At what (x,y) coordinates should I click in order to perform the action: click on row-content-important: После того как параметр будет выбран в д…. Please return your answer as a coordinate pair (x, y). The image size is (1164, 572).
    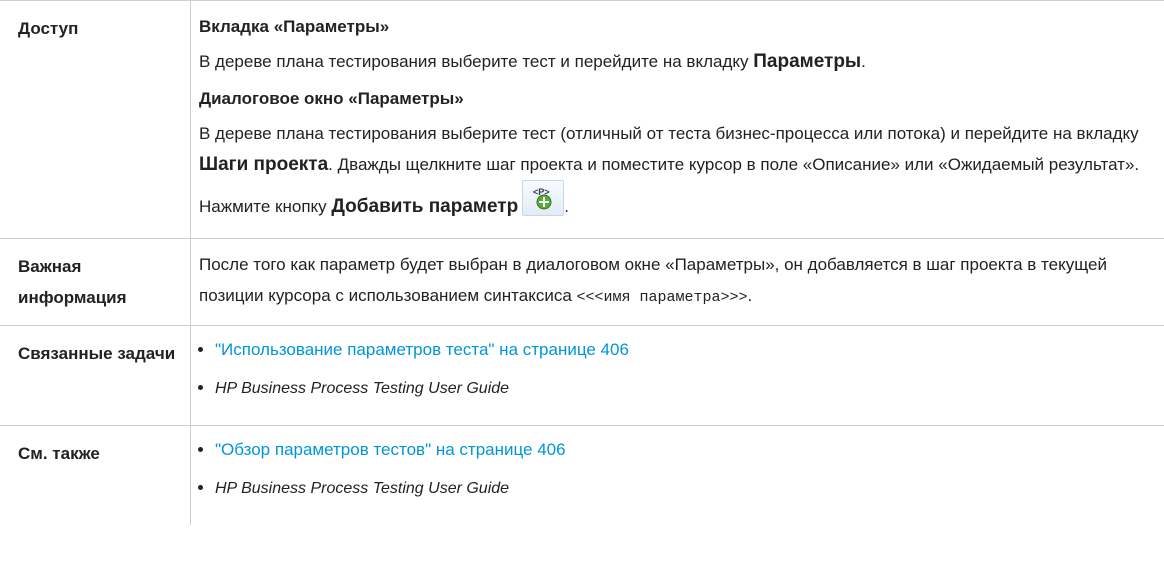
    Looking at the image, I should click on (653, 280).